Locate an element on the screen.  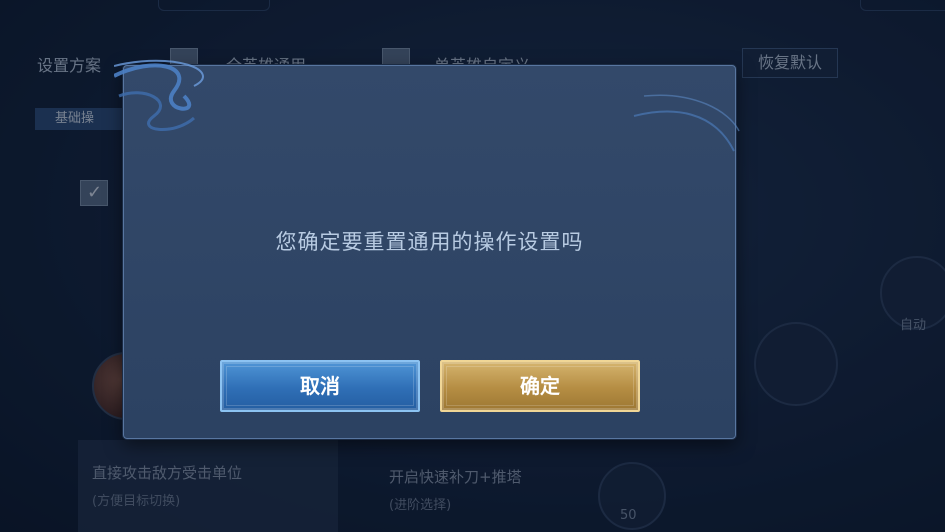
cancel-button: 取消 is located at coordinates (320, 386).